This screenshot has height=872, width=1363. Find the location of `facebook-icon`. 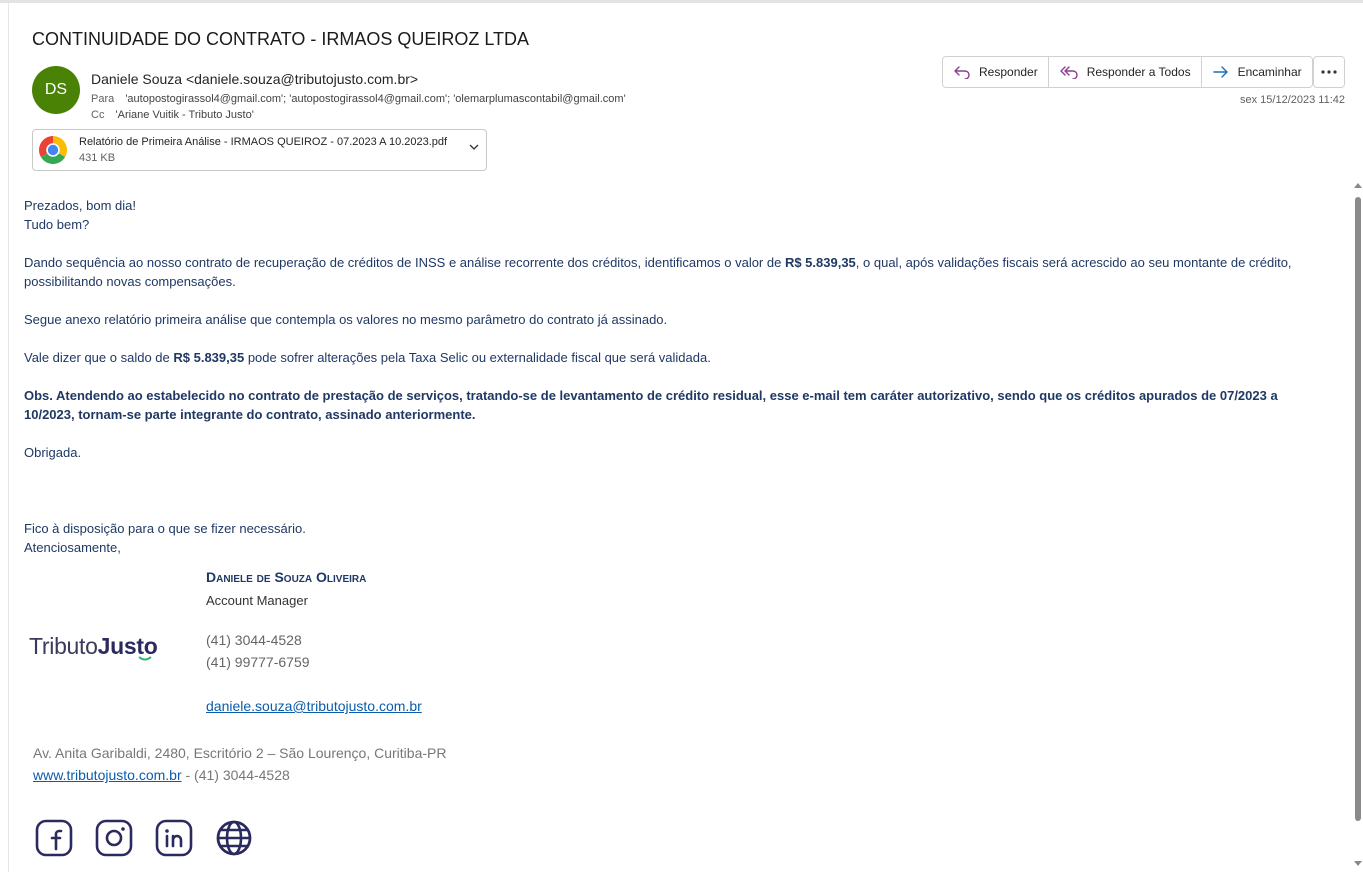

facebook-icon is located at coordinates (54, 838).